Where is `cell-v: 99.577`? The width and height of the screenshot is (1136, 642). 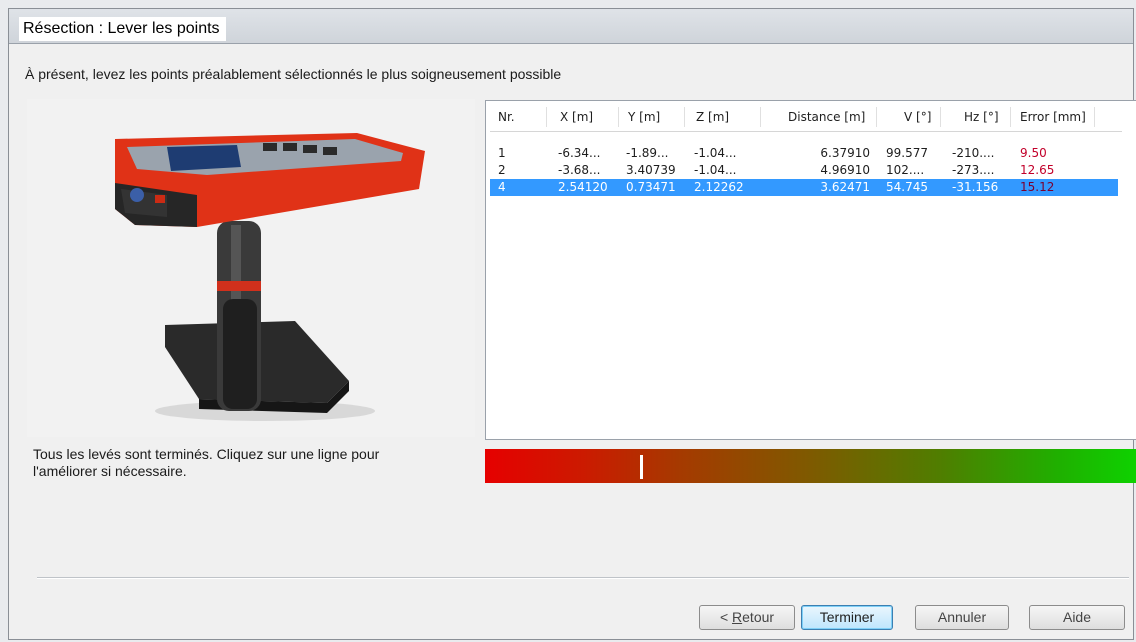 cell-v: 99.577 is located at coordinates (907, 153).